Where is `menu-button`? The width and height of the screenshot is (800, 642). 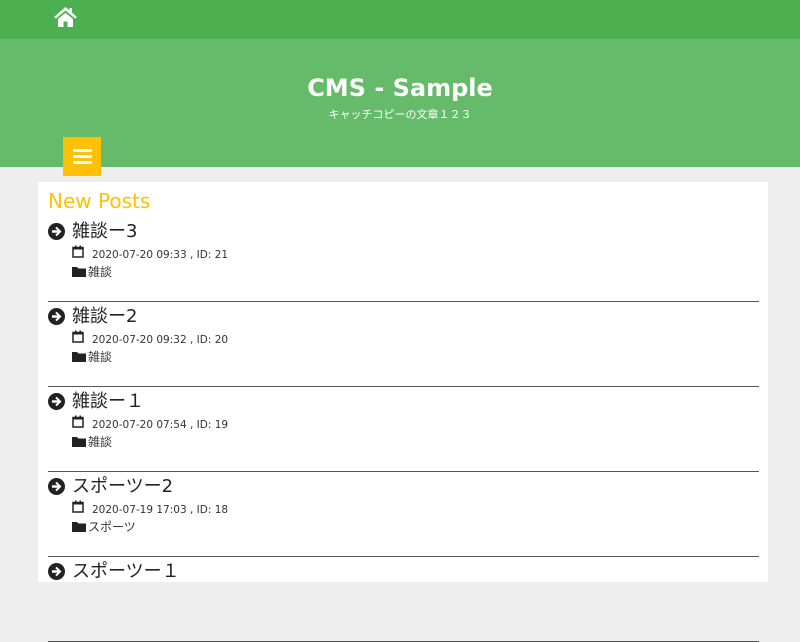
menu-button is located at coordinates (82, 156).